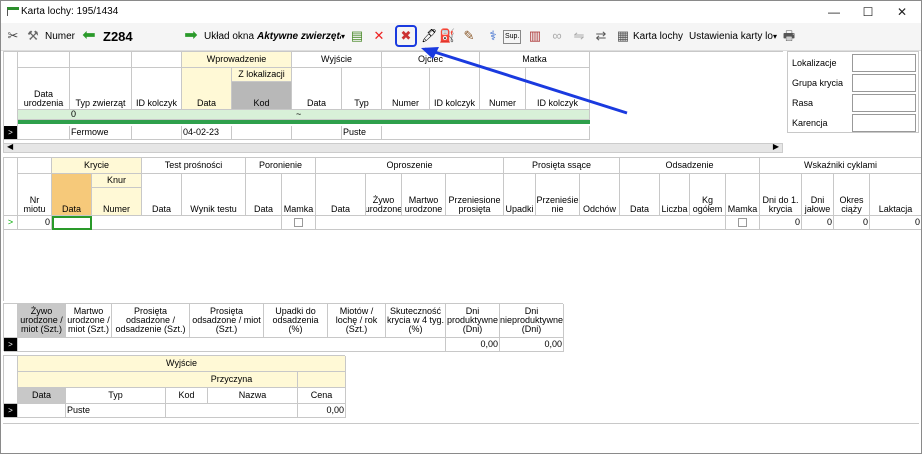 The height and width of the screenshot is (454, 922). I want to click on col-odsadzenie-data: Data, so click(640, 195).